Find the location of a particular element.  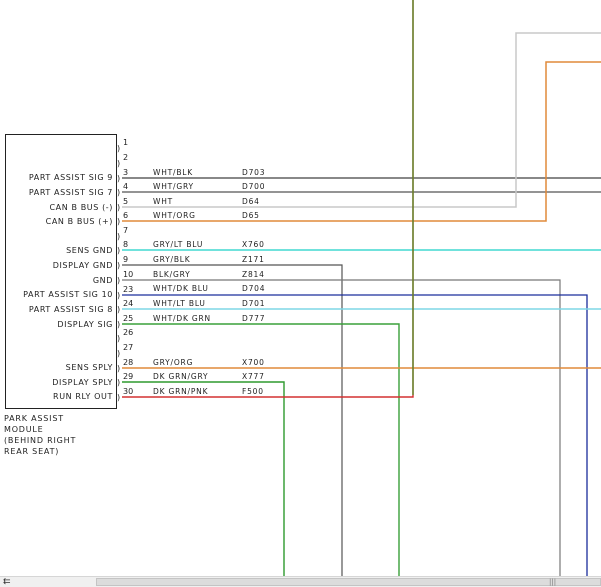

wire-color-pin-10: BLK/GRY is located at coordinates (172, 274).